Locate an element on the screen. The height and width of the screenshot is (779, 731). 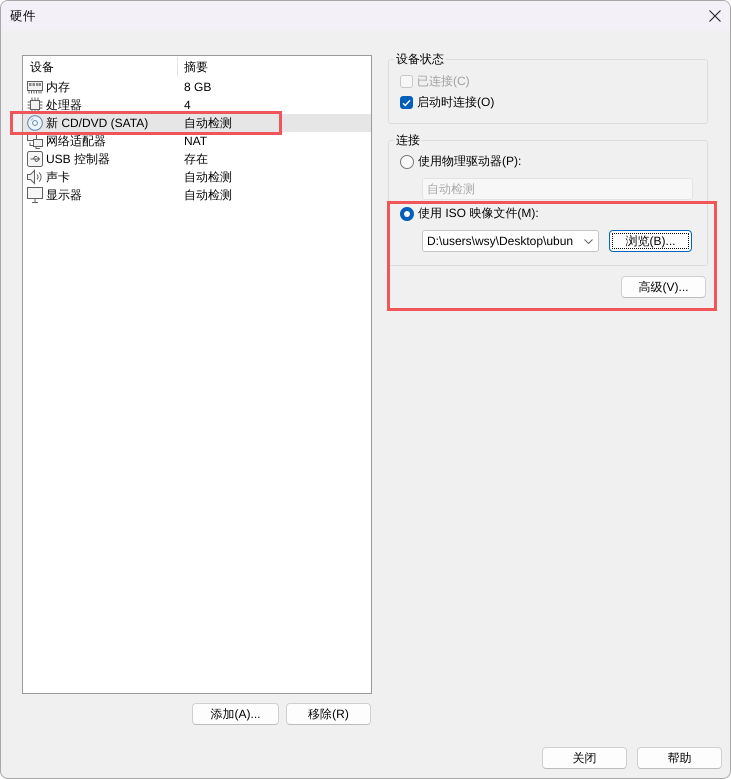
device-row: 显示器 自动检测 is located at coordinates (197, 195).